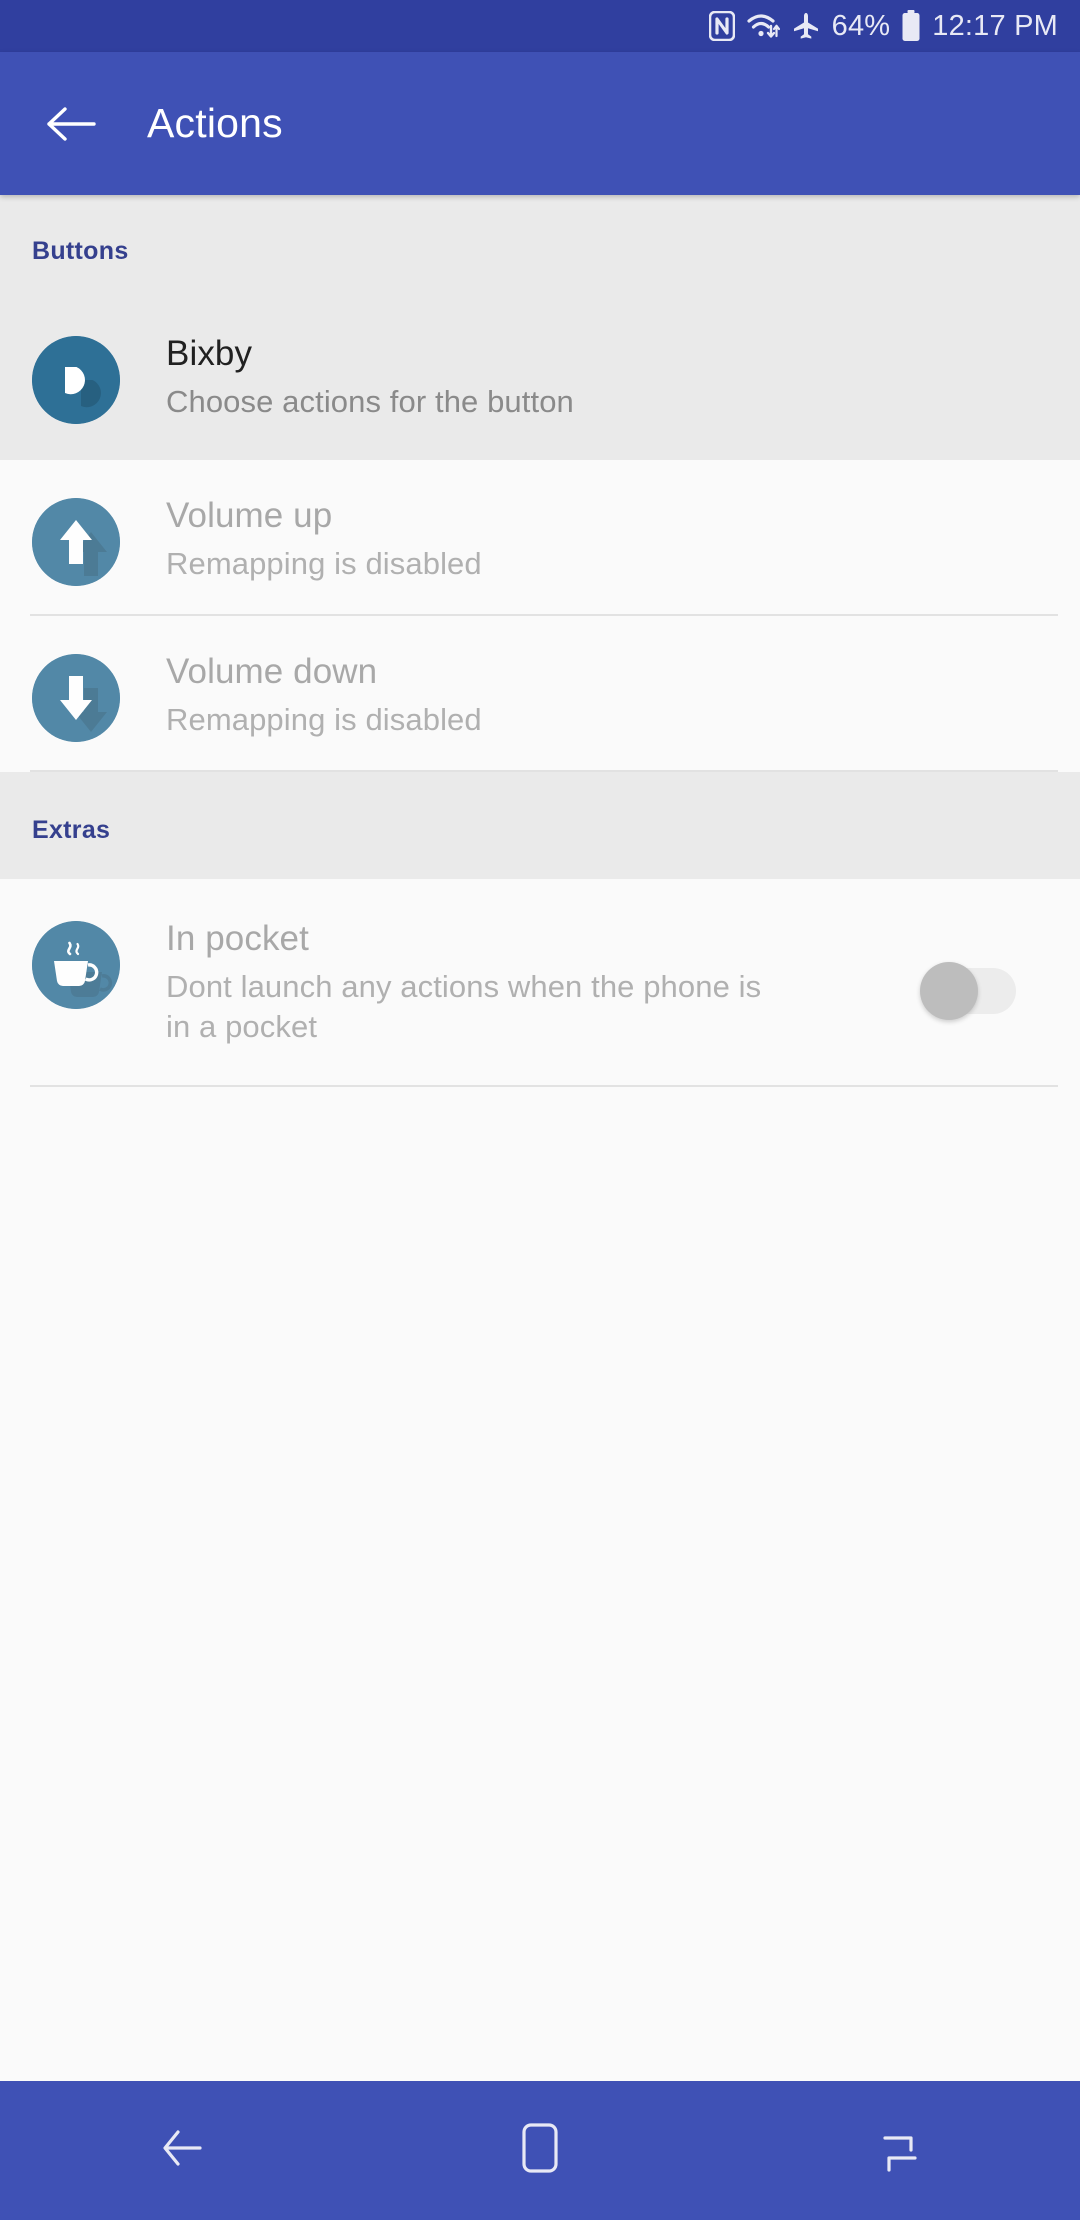 The width and height of the screenshot is (1080, 2220). I want to click on list-item-text-block: Volume up Remapping is disabled, so click(324, 539).